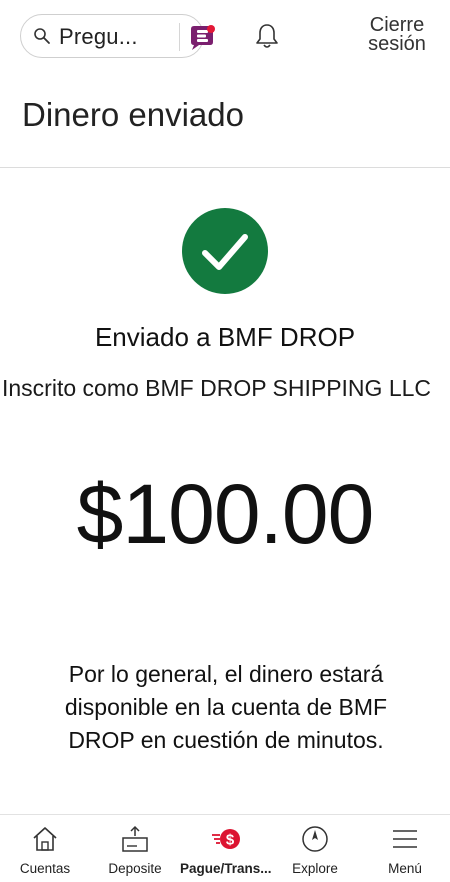  Describe the element at coordinates (45, 868) in the screenshot. I see `nav-label-accounts: Cuentas` at that location.